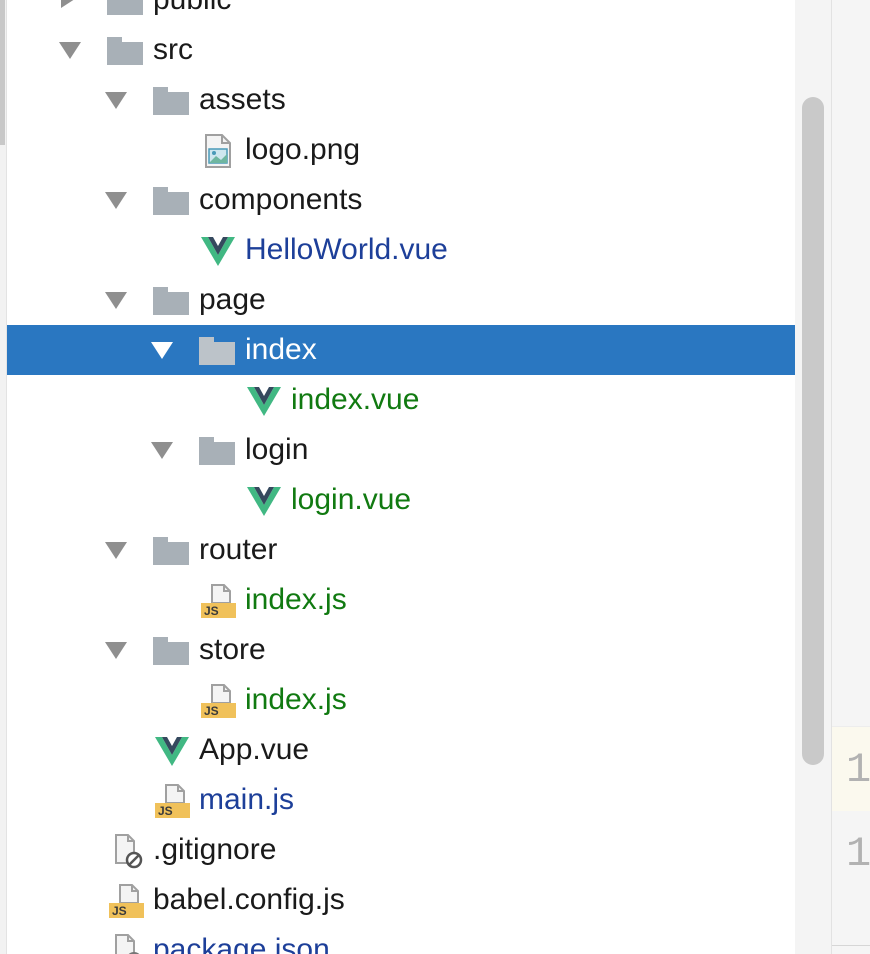  I want to click on tree-item-label: HelloWorld.vue, so click(346, 249).